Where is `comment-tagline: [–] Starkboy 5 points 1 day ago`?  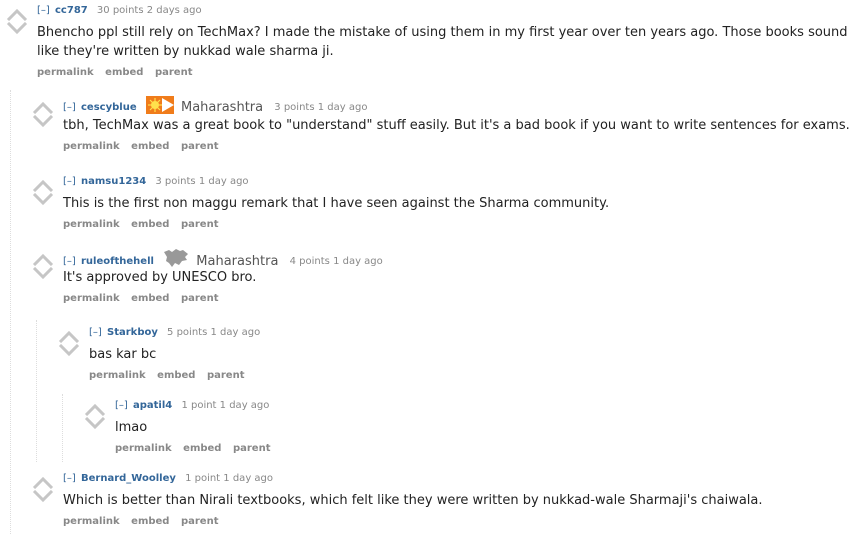
comment-tagline: [–] Starkboy 5 points 1 day ago is located at coordinates (473, 333).